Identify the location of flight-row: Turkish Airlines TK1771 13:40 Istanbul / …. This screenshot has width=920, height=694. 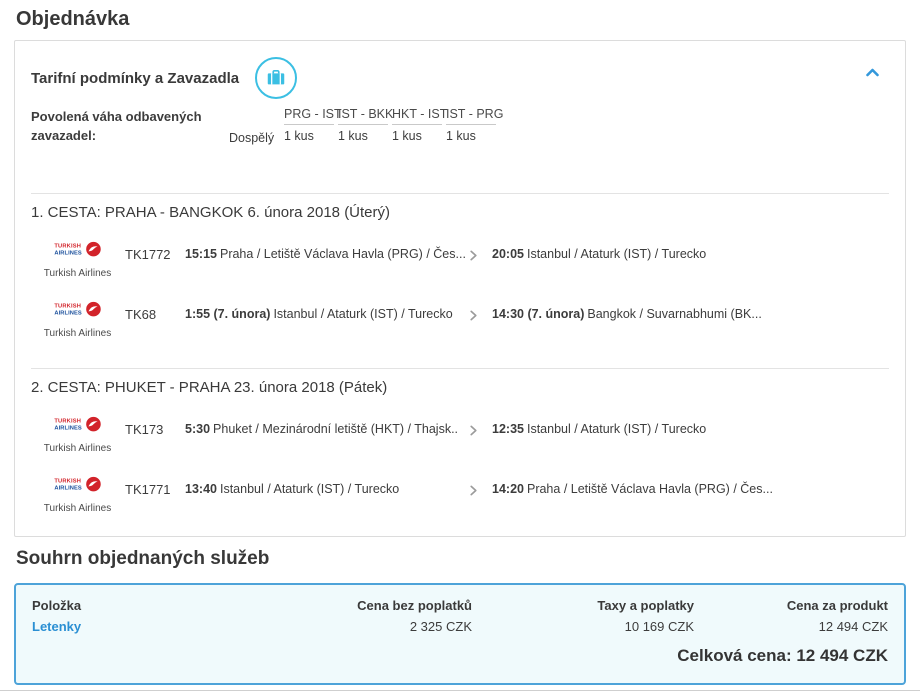
(460, 495).